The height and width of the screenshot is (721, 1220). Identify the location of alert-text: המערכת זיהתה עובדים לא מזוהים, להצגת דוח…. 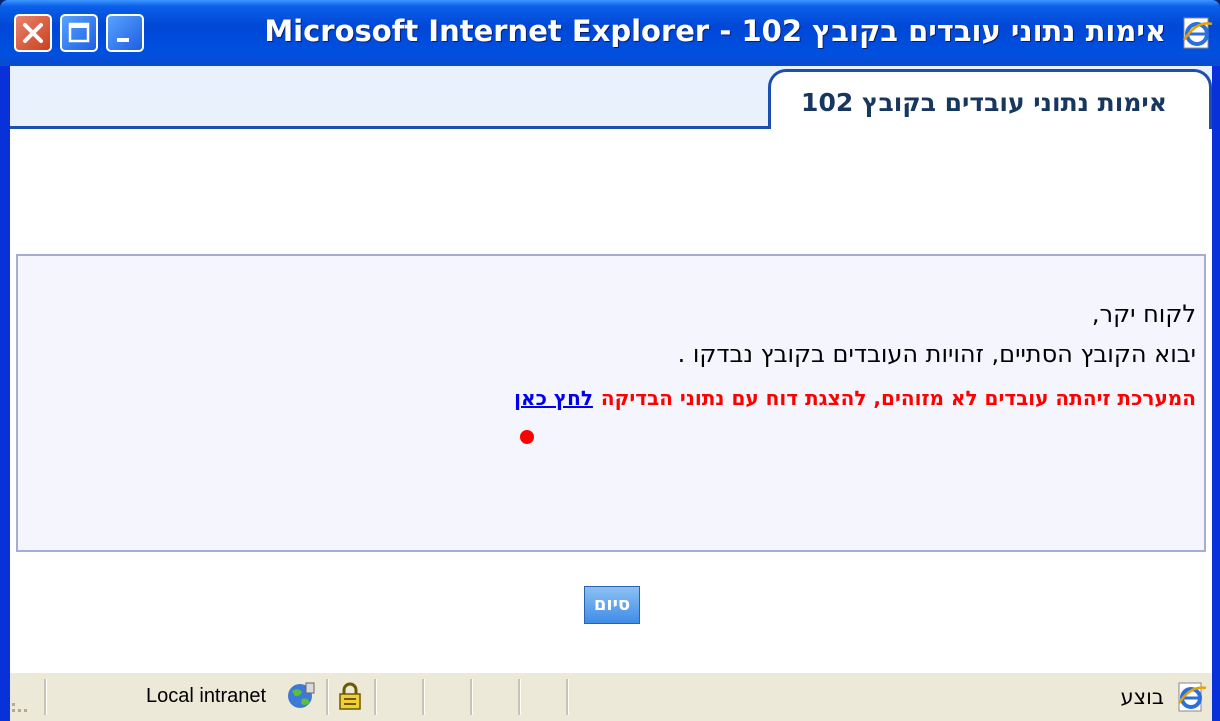
(898, 398).